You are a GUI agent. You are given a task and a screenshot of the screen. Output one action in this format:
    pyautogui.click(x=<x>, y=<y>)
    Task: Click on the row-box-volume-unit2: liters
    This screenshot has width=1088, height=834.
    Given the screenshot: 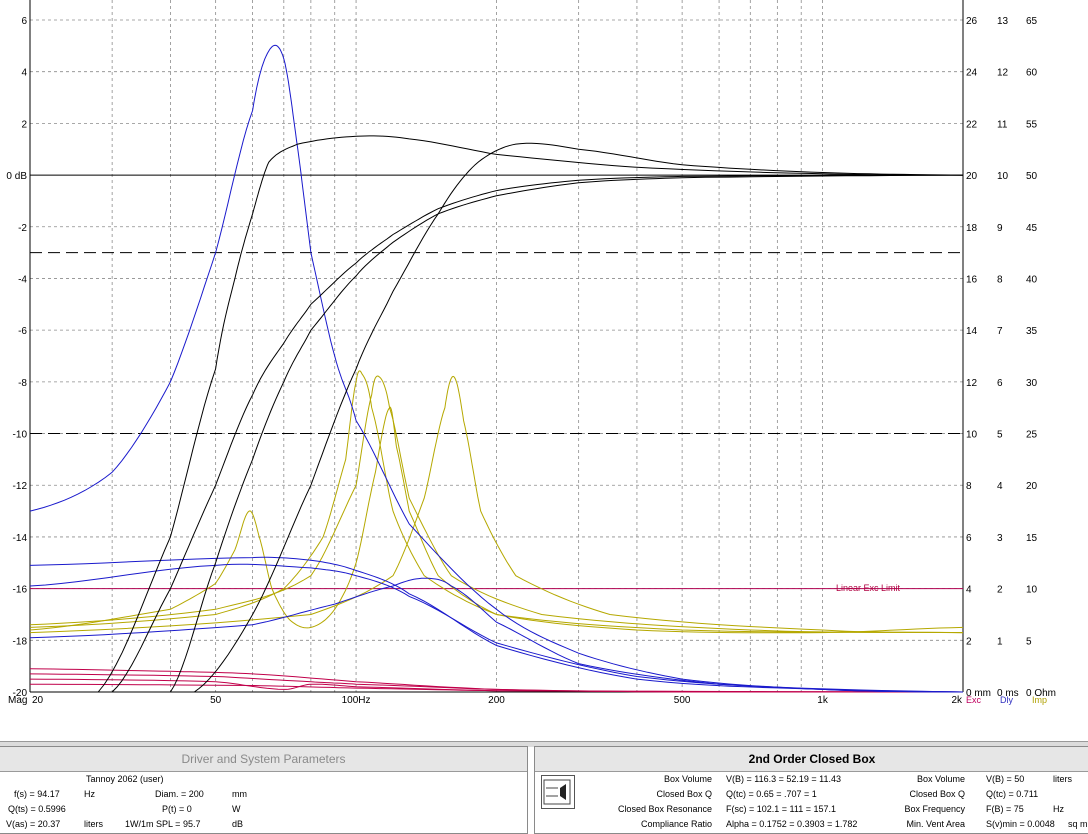 What is the action you would take?
    pyautogui.click(x=1063, y=779)
    